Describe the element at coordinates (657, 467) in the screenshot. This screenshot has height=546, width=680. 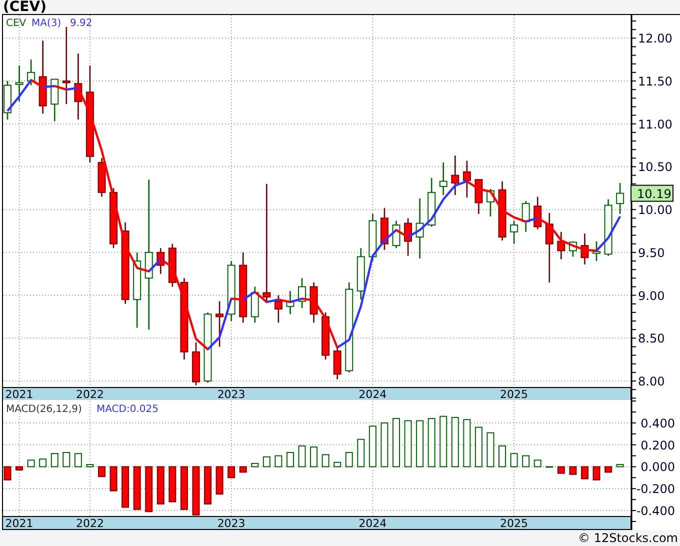
I see `axis-label: 0.000` at that location.